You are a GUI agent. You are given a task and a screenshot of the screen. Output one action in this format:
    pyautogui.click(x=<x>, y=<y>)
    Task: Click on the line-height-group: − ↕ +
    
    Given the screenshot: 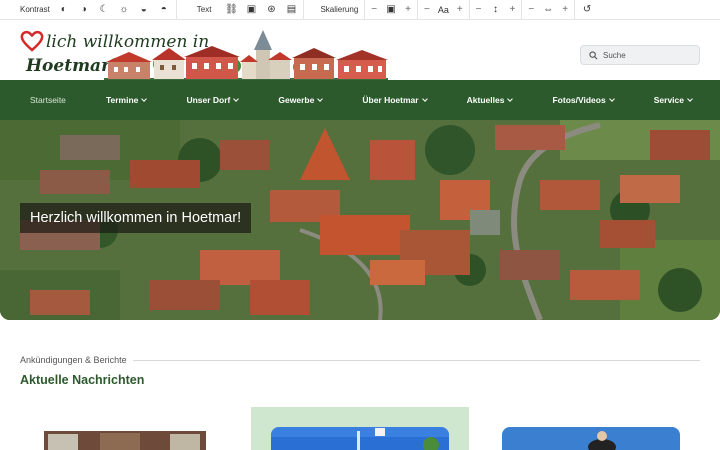 What is the action you would take?
    pyautogui.click(x=496, y=10)
    